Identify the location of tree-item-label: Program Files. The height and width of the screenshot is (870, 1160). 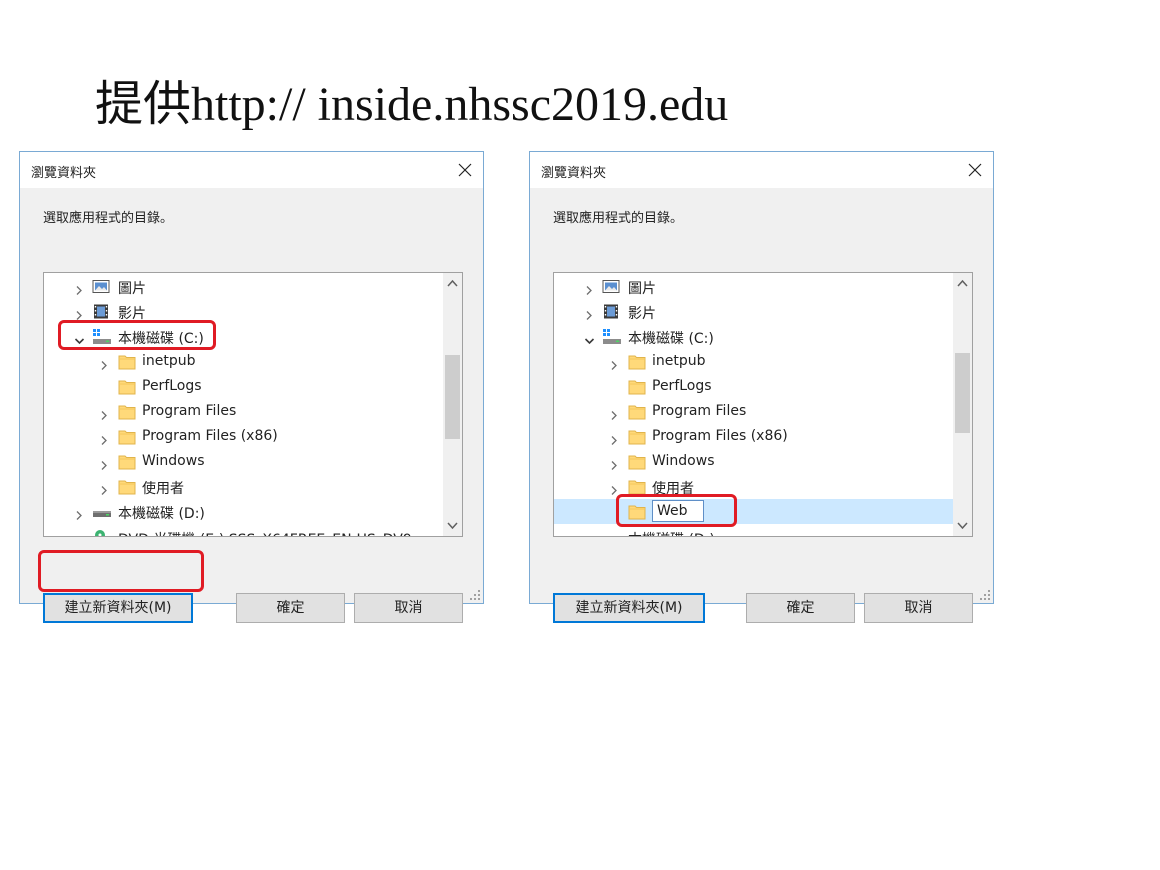
(189, 411).